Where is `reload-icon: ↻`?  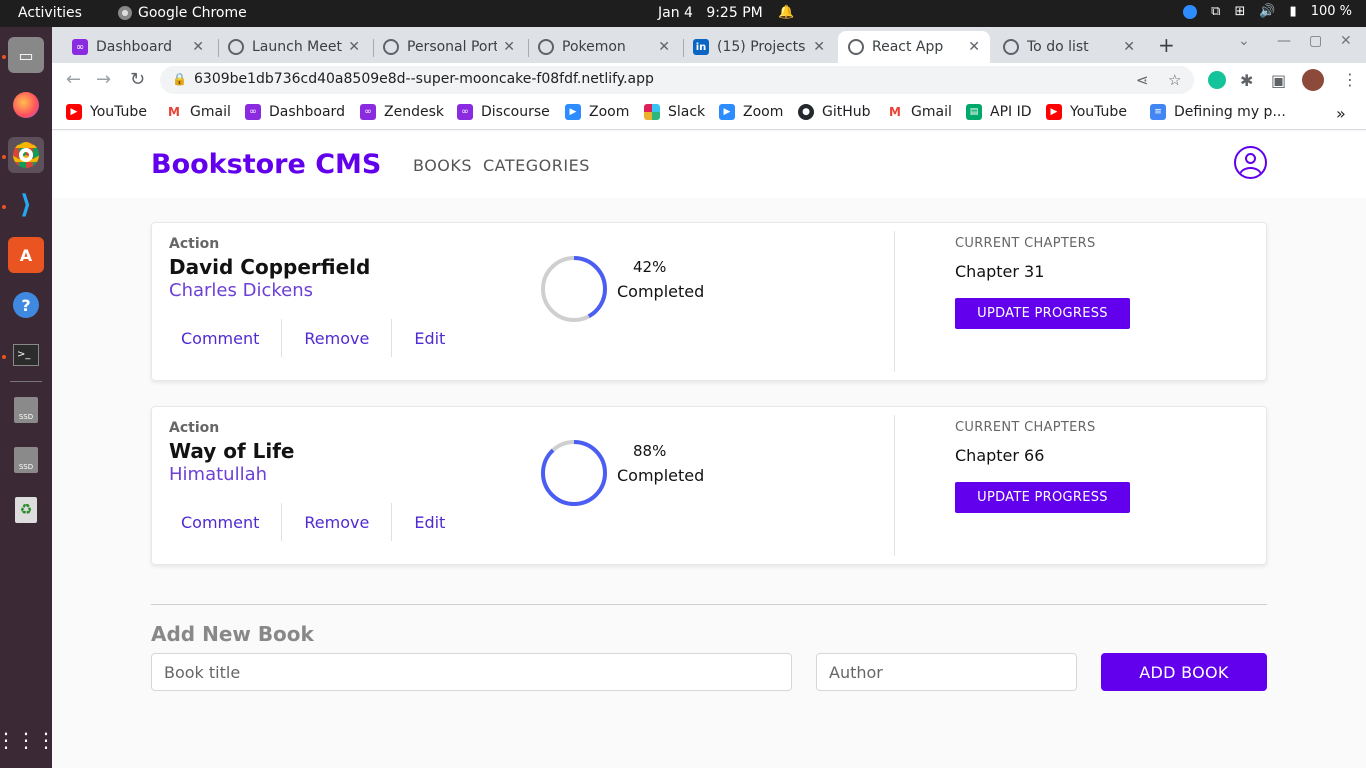
reload-icon: ↻ is located at coordinates (137, 79).